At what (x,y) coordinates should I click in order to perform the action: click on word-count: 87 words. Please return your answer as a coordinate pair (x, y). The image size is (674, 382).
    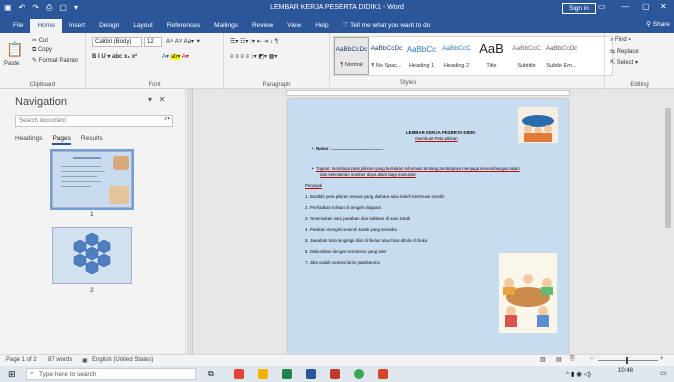
    Looking at the image, I should click on (60, 360).